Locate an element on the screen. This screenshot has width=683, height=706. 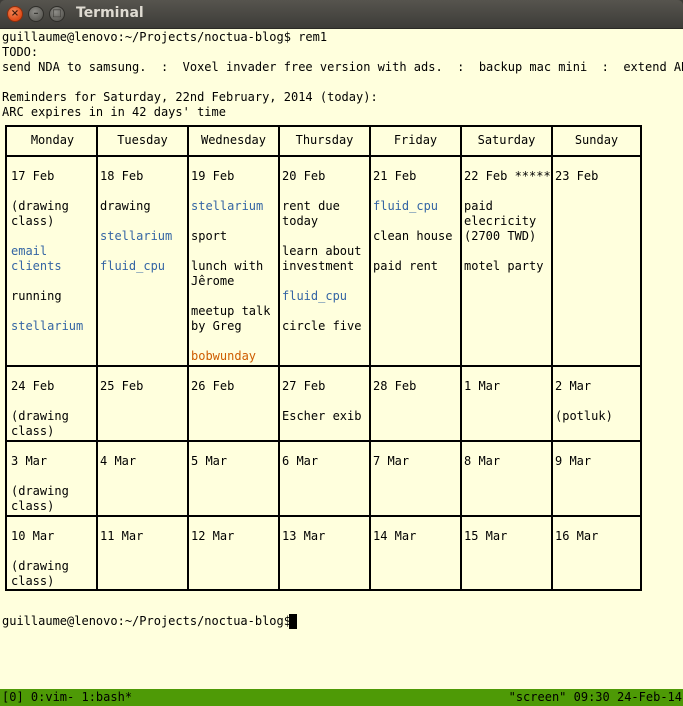
calendar-event: learn about is located at coordinates (322, 251).